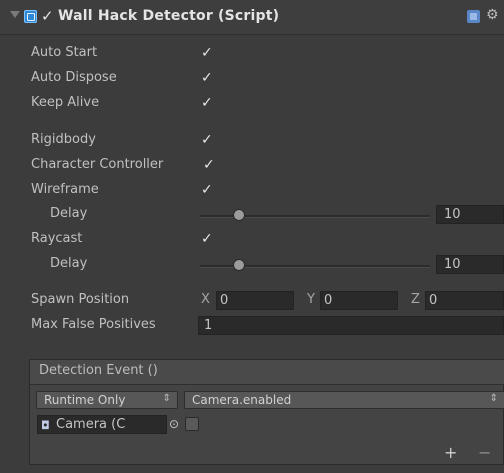  I want to click on wireframe-row: Wireframe ✓, so click(252, 191).